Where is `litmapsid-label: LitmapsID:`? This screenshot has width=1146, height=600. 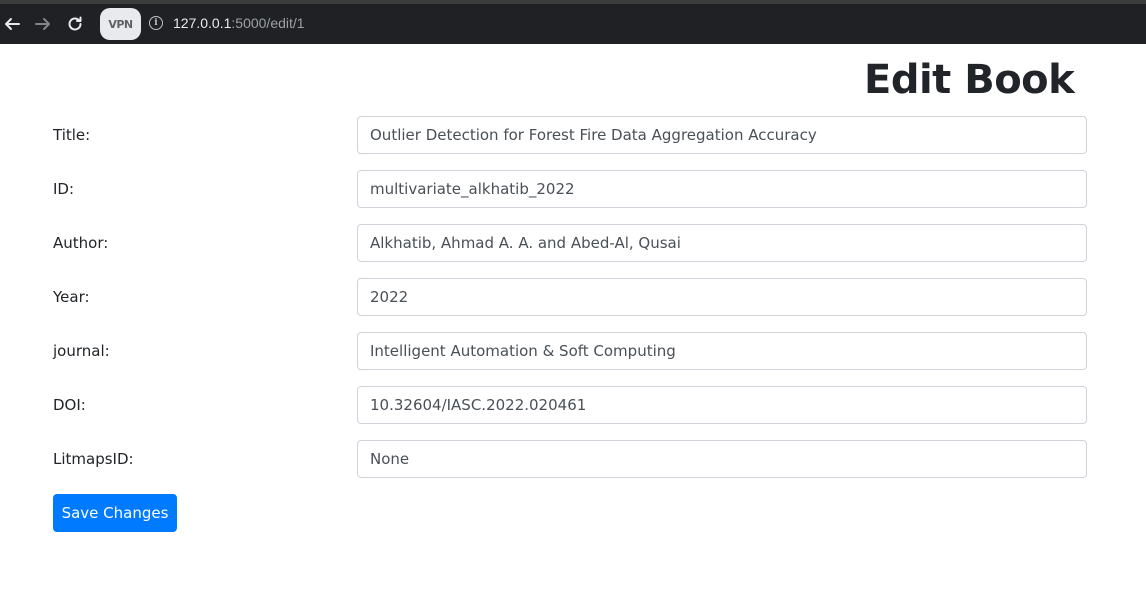
litmapsid-label: LitmapsID: is located at coordinates (93, 459).